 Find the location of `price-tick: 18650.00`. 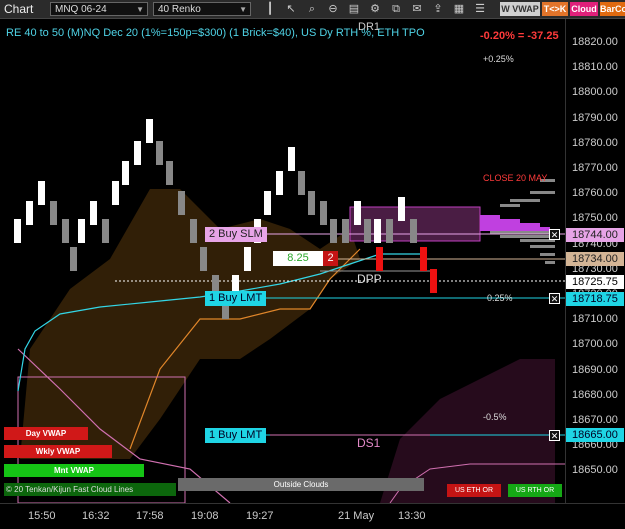

price-tick: 18650.00 is located at coordinates (595, 470).